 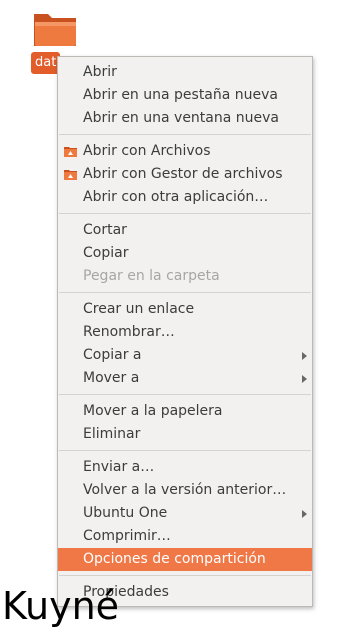 I want to click on folder-label: dat, so click(x=46, y=63).